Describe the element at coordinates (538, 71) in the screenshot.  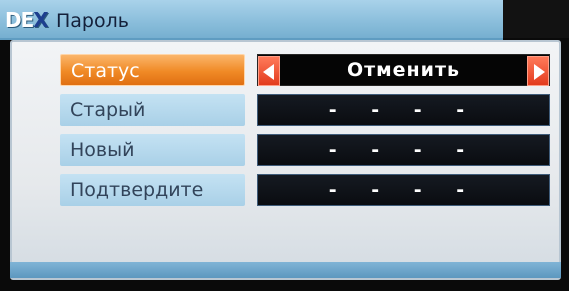
I see `right-arrow-icon` at that location.